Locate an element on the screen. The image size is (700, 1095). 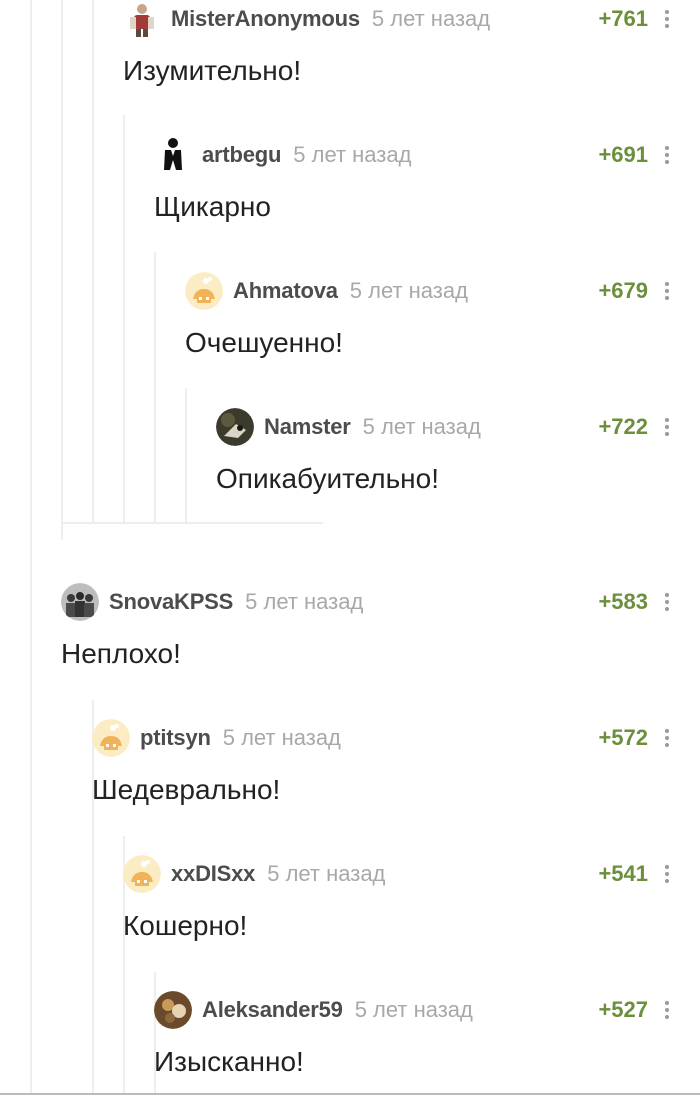
username: ptitsyn is located at coordinates (175, 738).